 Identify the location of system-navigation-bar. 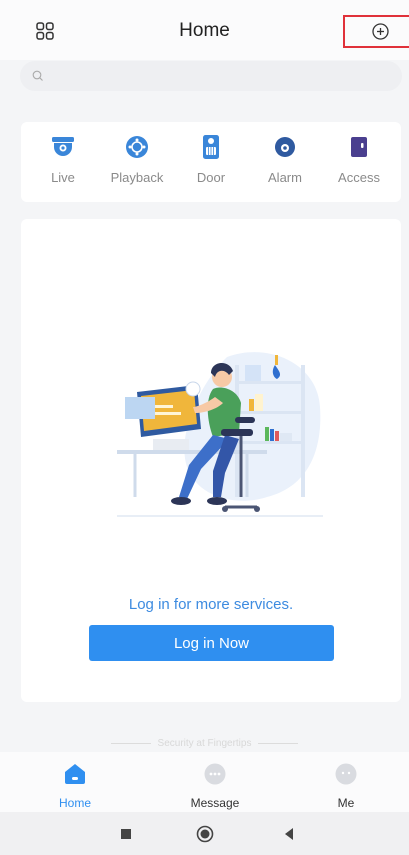
(204, 833).